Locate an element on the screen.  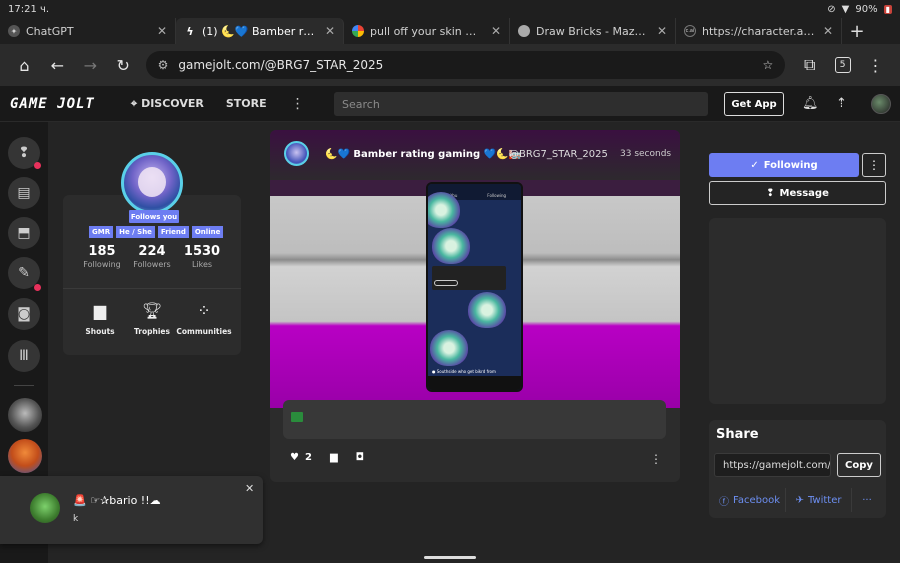
twitter-label: Twitter is located at coordinates (824, 500).